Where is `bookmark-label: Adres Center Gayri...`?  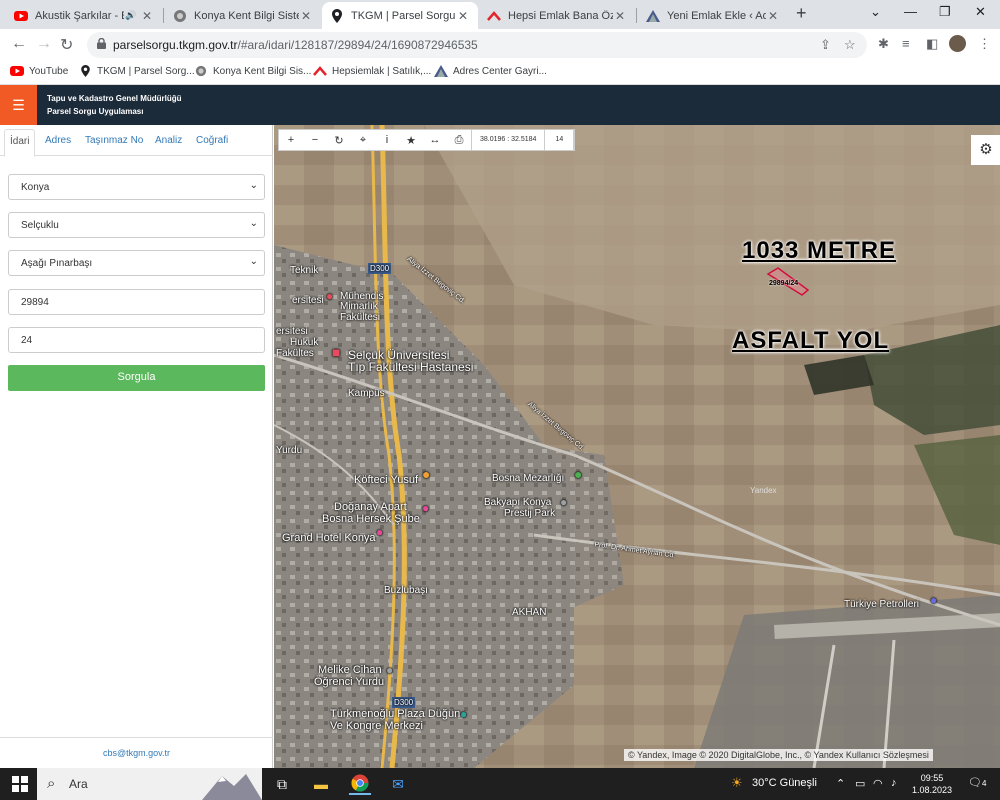 bookmark-label: Adres Center Gayri... is located at coordinates (500, 71).